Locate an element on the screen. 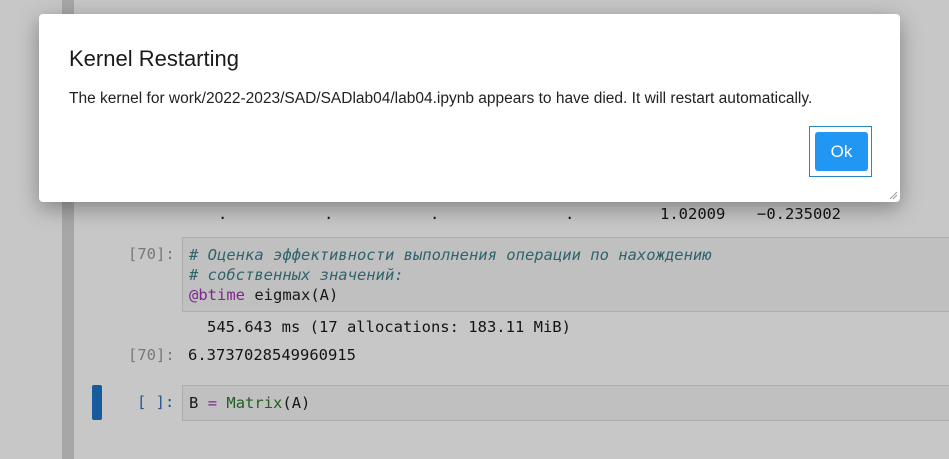 This screenshot has width=949, height=459. dialog-title: Kernel Restarting is located at coordinates (154, 58).